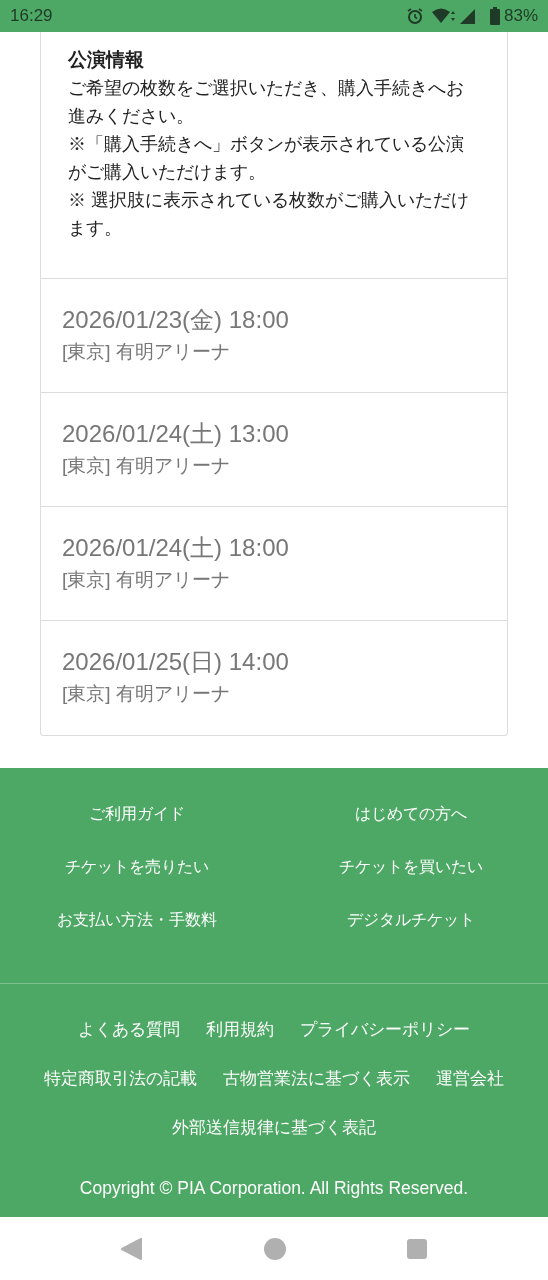 This screenshot has width=548, height=1280. I want to click on performance-date: 2026/01/24(土) 18:00, so click(175, 548).